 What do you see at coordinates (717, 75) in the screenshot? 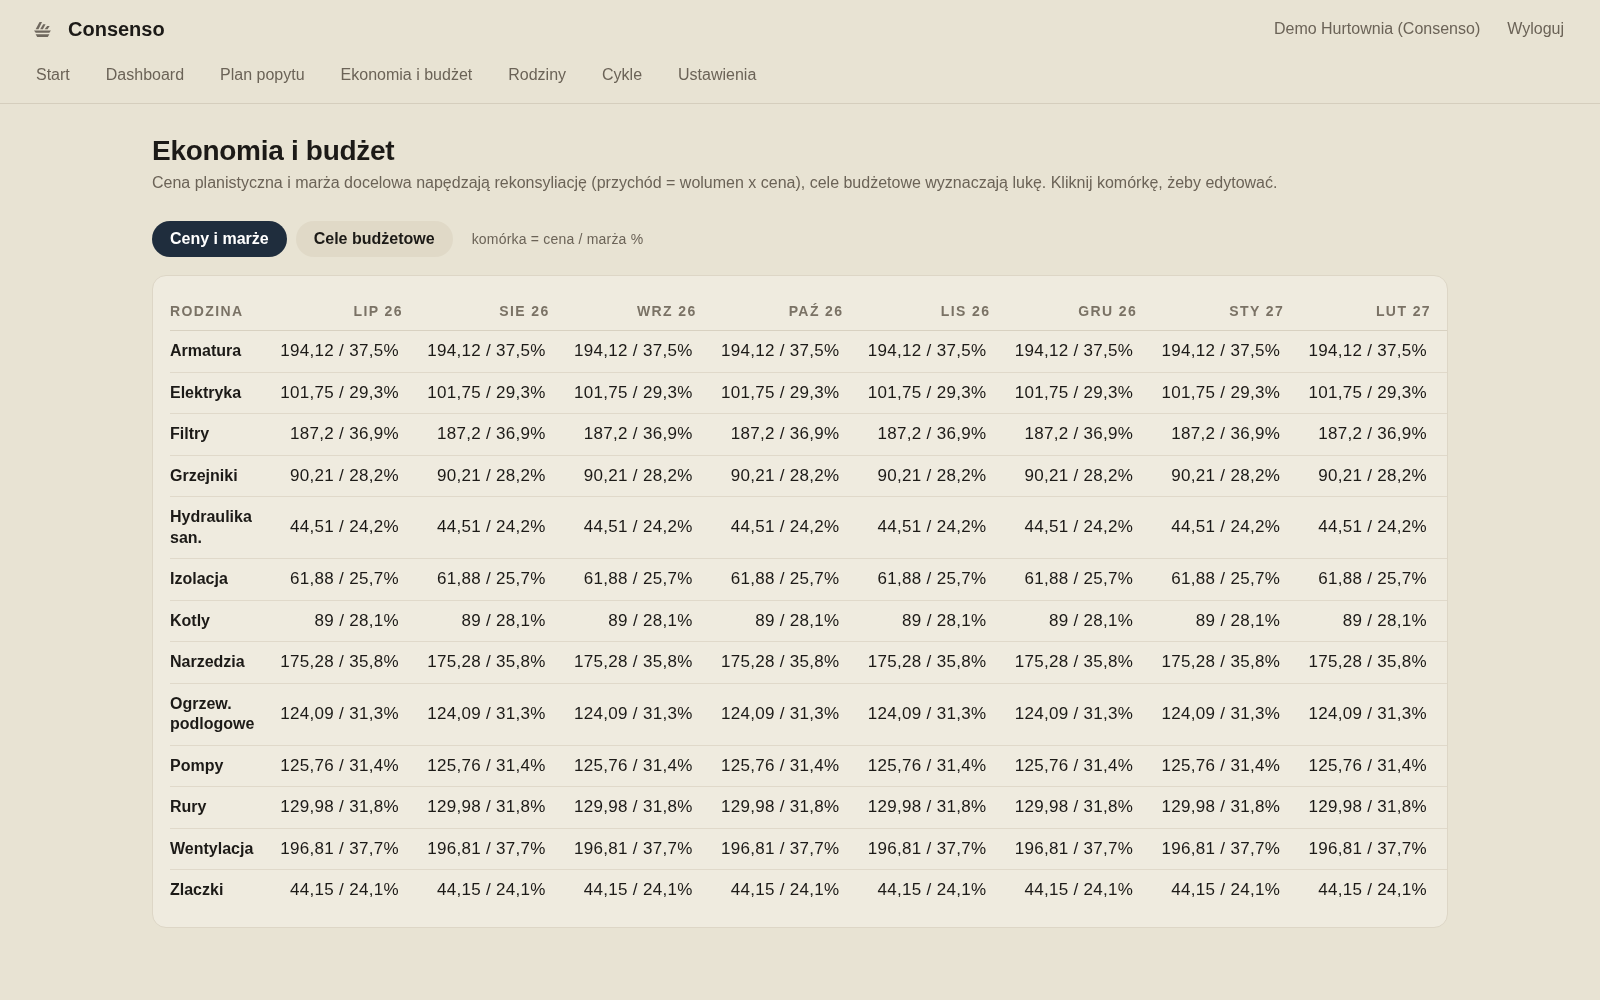
I see `nav-link: Ustawienia` at bounding box center [717, 75].